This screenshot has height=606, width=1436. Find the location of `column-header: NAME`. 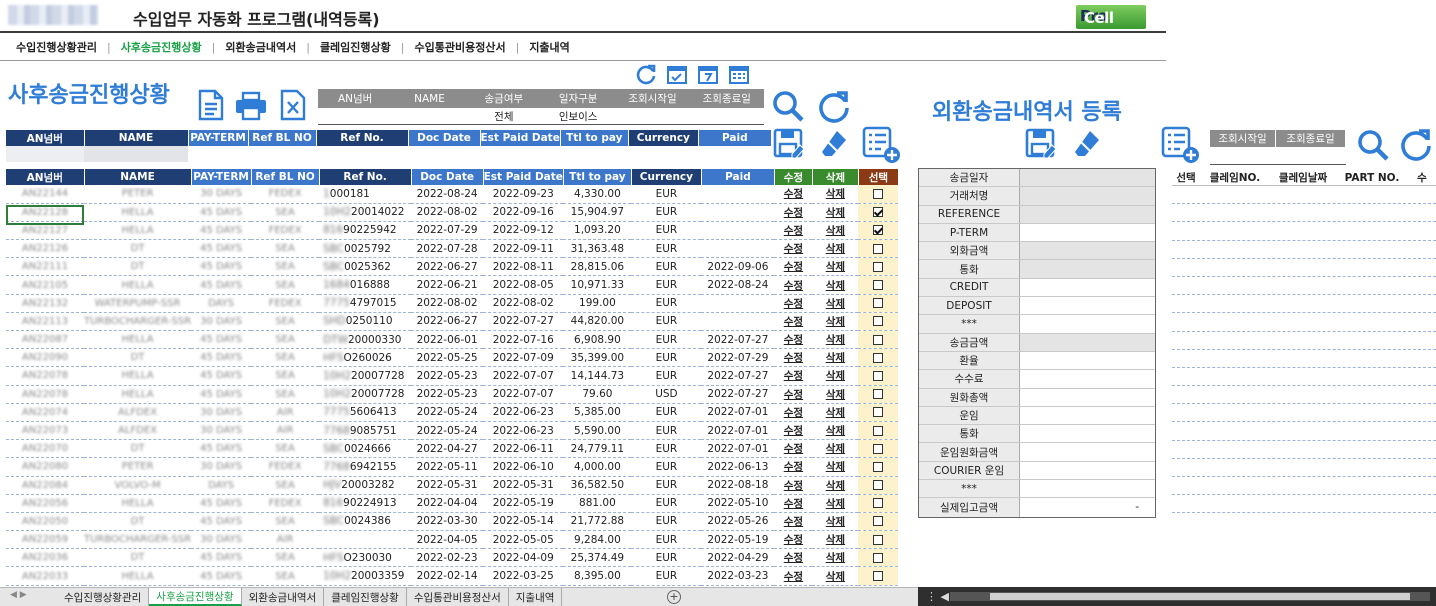

column-header: NAME is located at coordinates (138, 177).